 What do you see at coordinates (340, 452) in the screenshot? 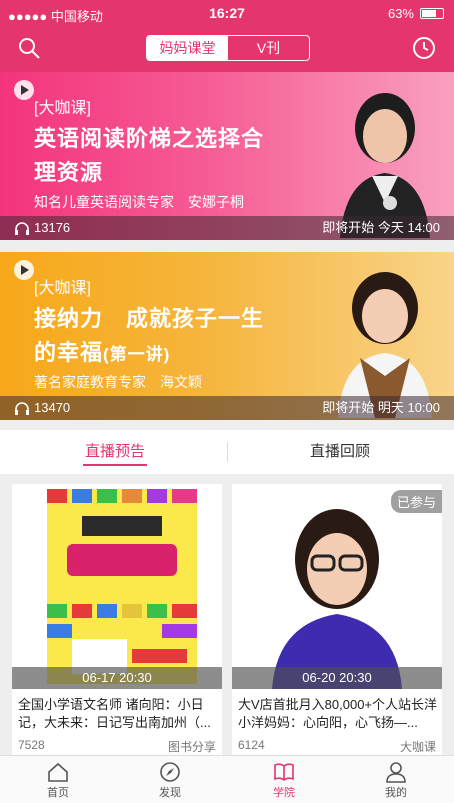
I see `tab-live-replay: 直播回顾` at bounding box center [340, 452].